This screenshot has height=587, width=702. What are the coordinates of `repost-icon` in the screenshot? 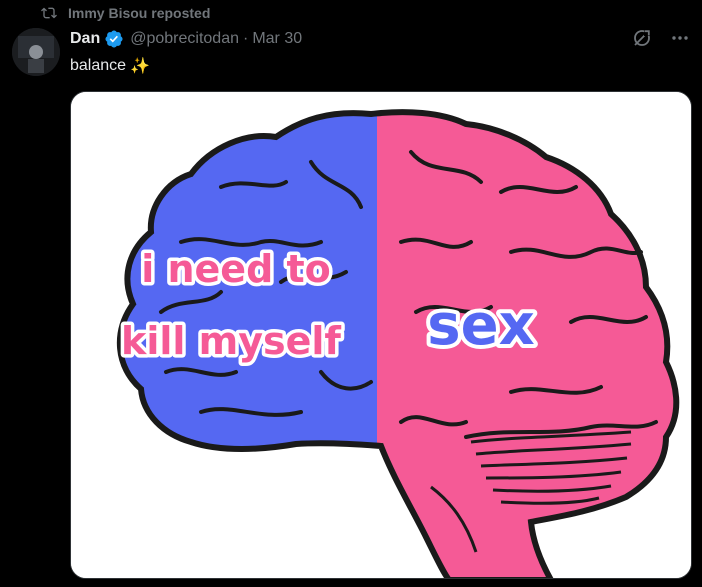 It's located at (49, 13).